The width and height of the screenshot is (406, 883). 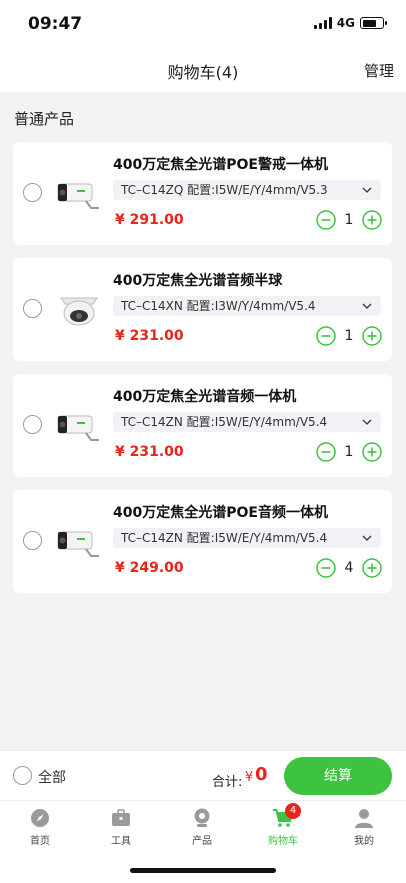 I want to click on total-value: 0, so click(x=261, y=774).